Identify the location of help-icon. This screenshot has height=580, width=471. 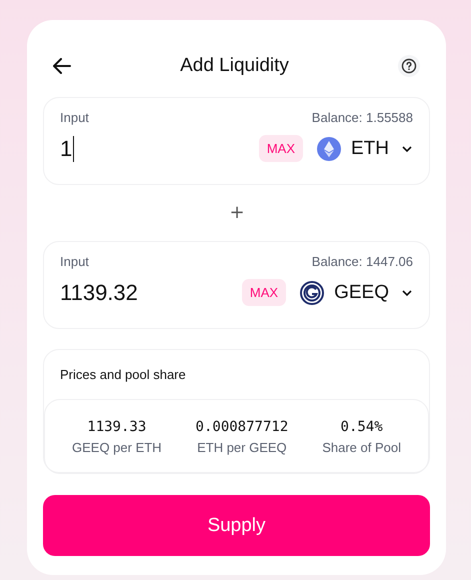
(409, 66).